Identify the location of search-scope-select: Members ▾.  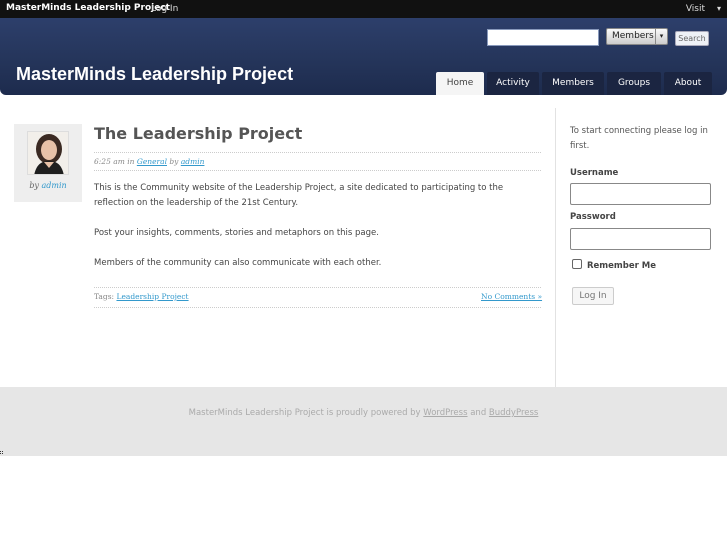
(637, 36).